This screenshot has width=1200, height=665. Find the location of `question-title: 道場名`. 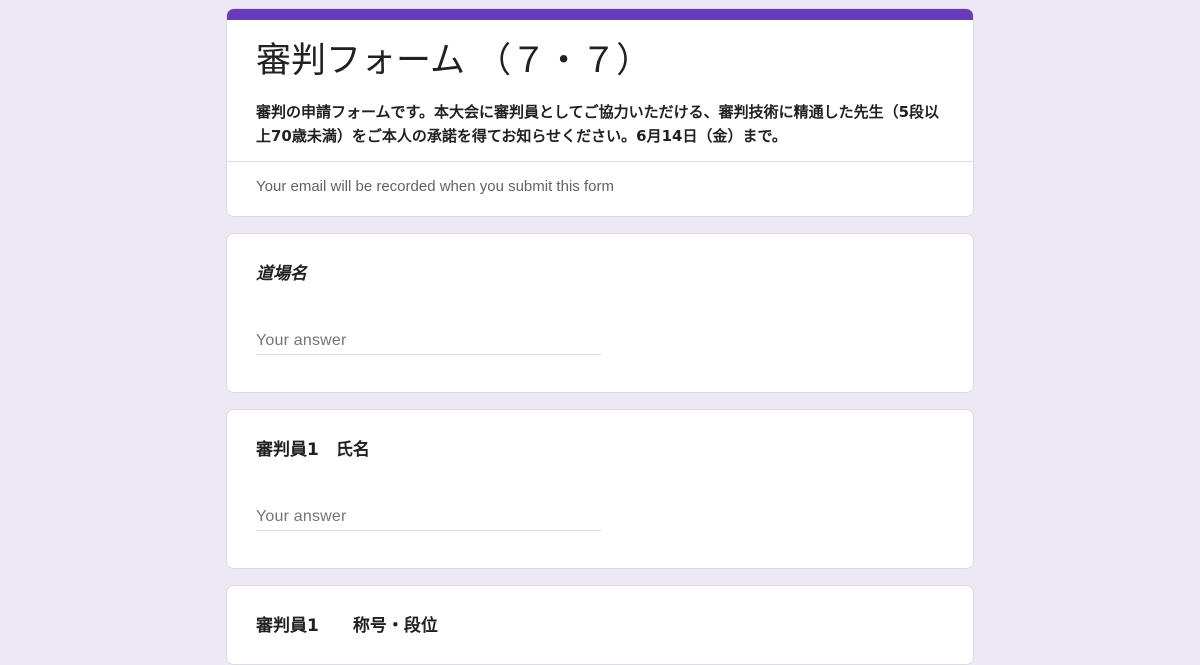

question-title: 道場名 is located at coordinates (281, 274).